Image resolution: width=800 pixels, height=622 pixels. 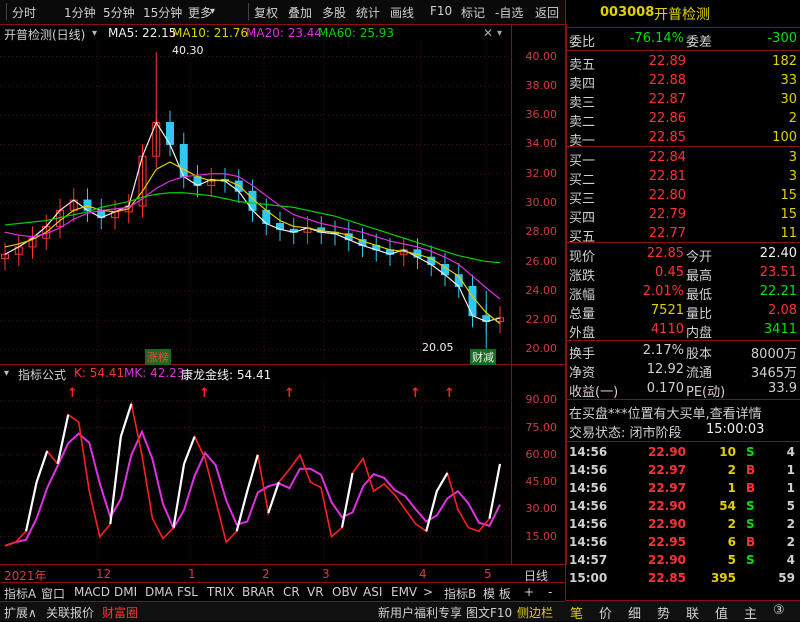 What do you see at coordinates (683, 63) in the screenshot?
I see `ask-row: 卖五 22.89 182` at bounding box center [683, 63].